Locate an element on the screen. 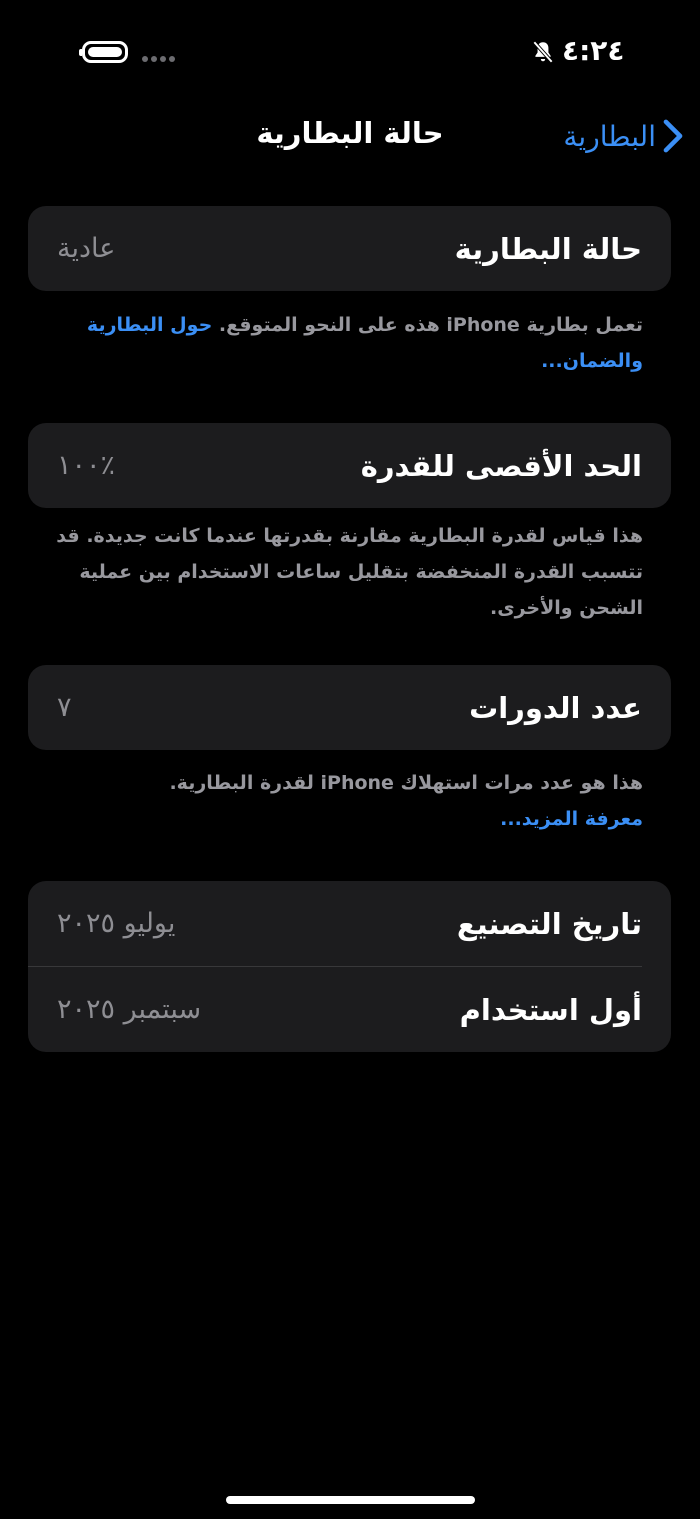  manufacture-date-value: يوليو ٢٠٢٥ is located at coordinates (116, 923).